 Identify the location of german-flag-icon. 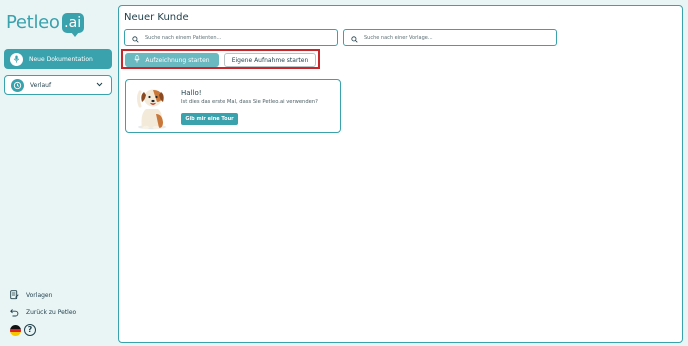
(15, 330).